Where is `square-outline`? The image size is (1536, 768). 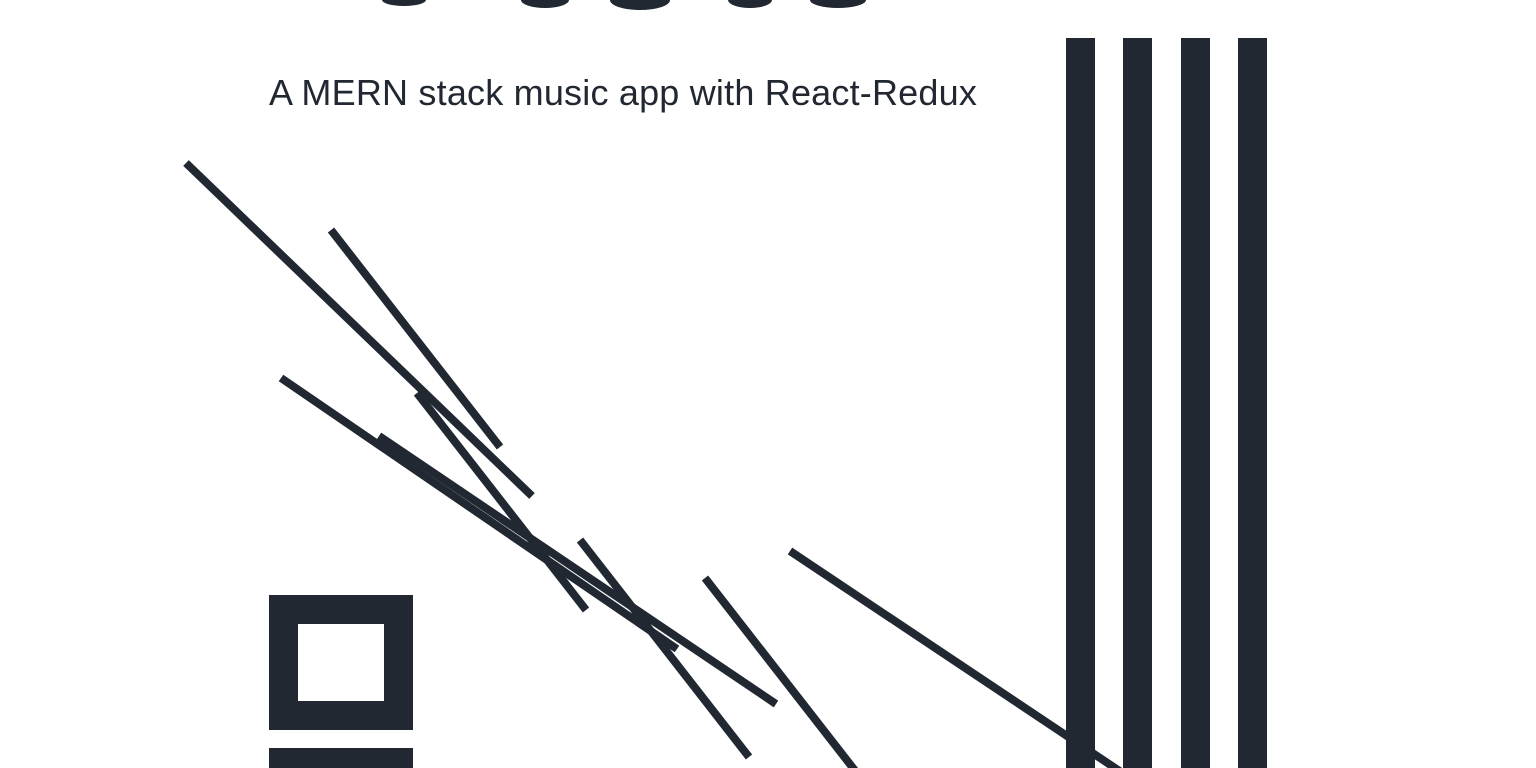
square-outline is located at coordinates (341, 662).